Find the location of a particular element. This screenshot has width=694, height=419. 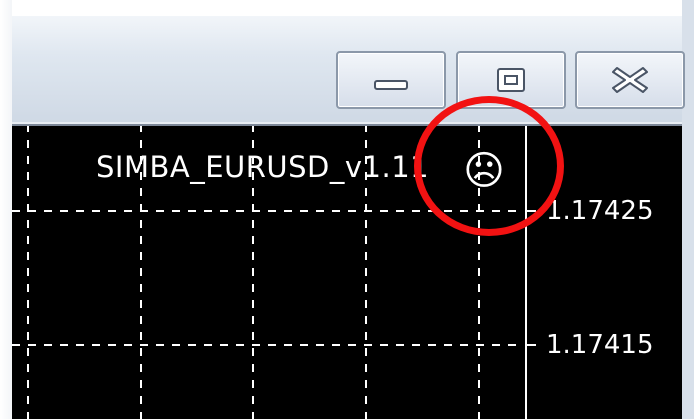

sad-face-icon: ☹ is located at coordinates (484, 171).